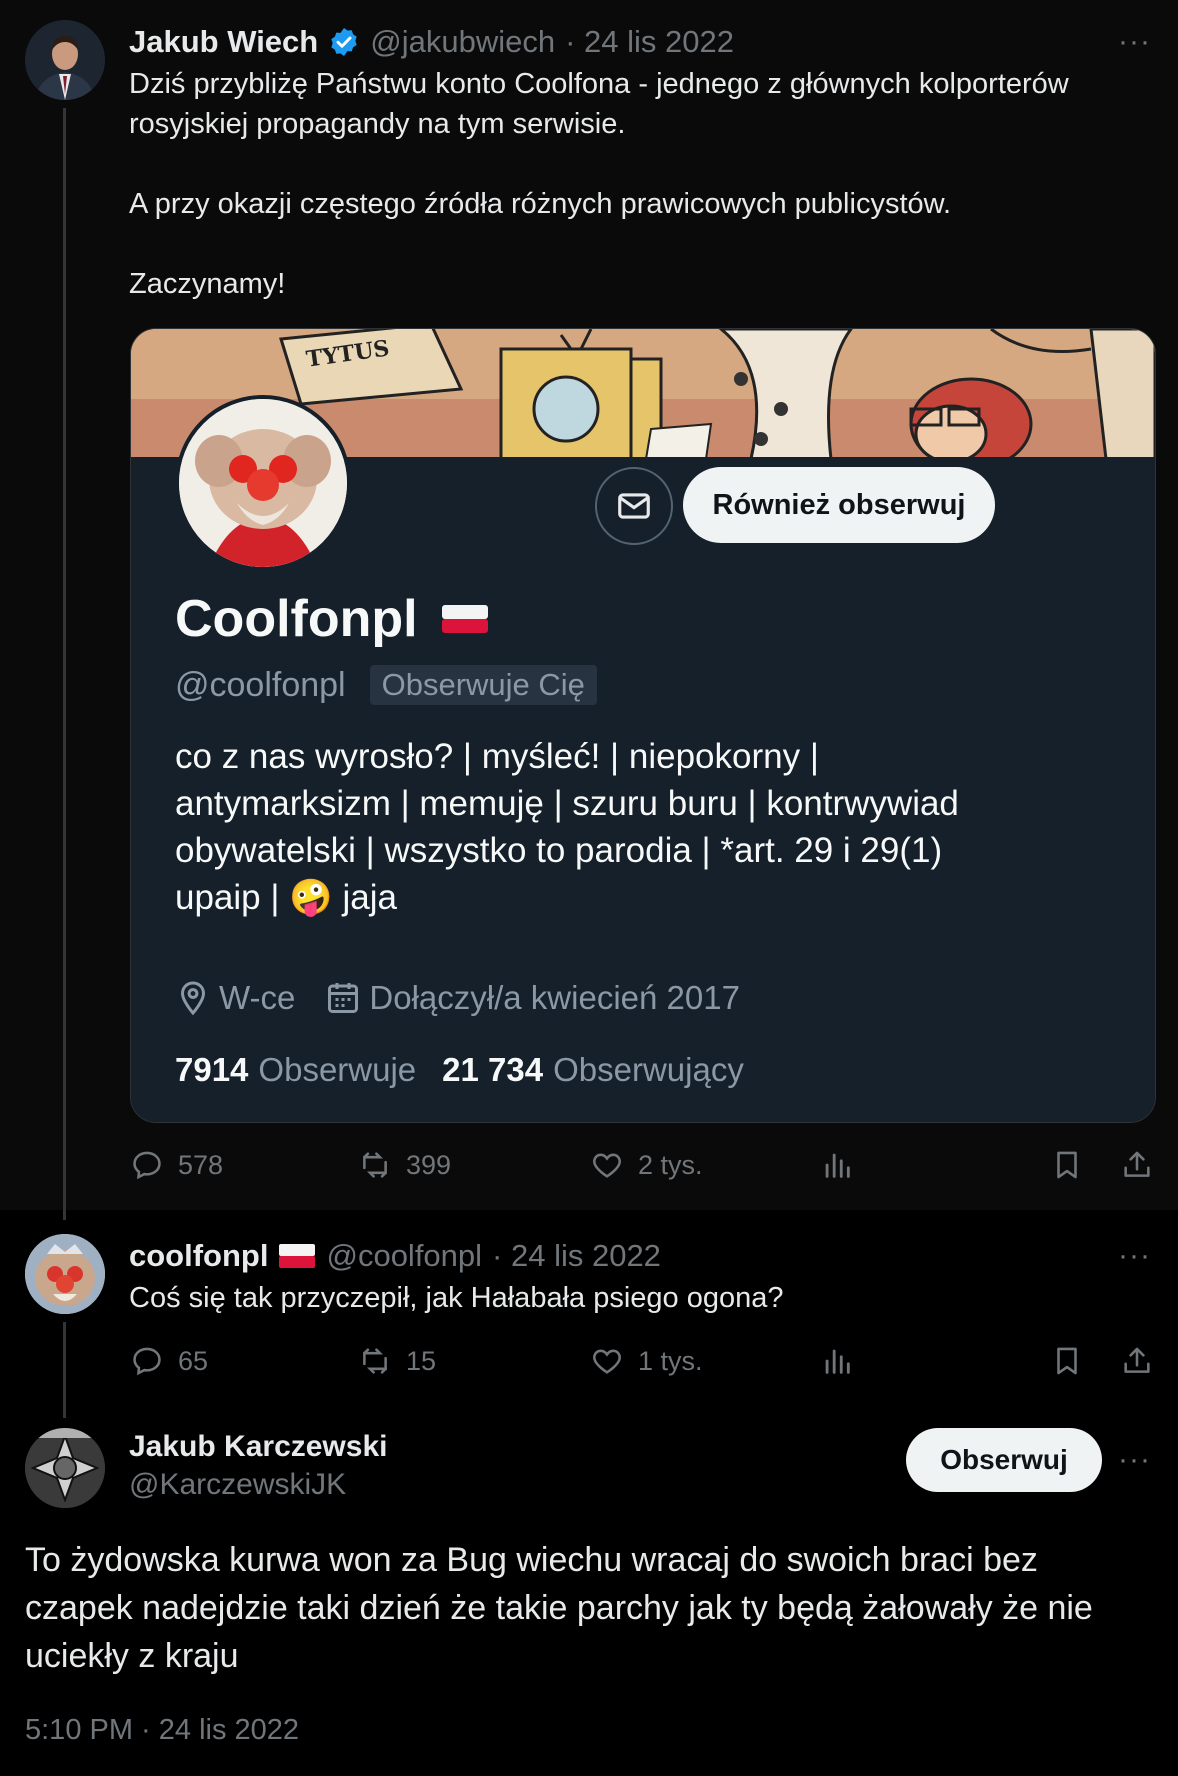 Image resolution: width=1178 pixels, height=1776 pixels. What do you see at coordinates (223, 42) in the screenshot?
I see `author-name: Jakub Wiech` at bounding box center [223, 42].